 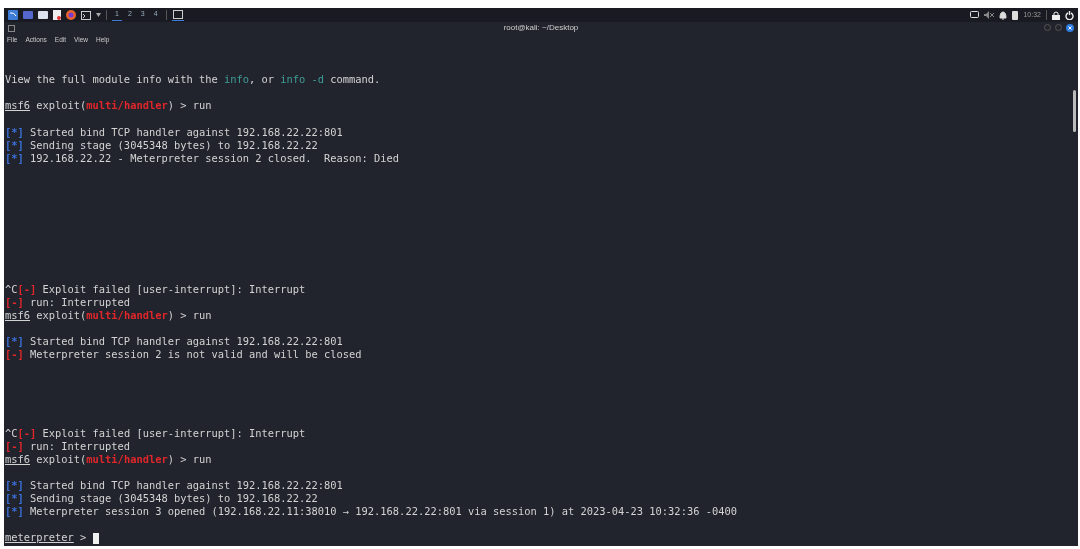 I want to click on close-icon, so click(x=1070, y=28).